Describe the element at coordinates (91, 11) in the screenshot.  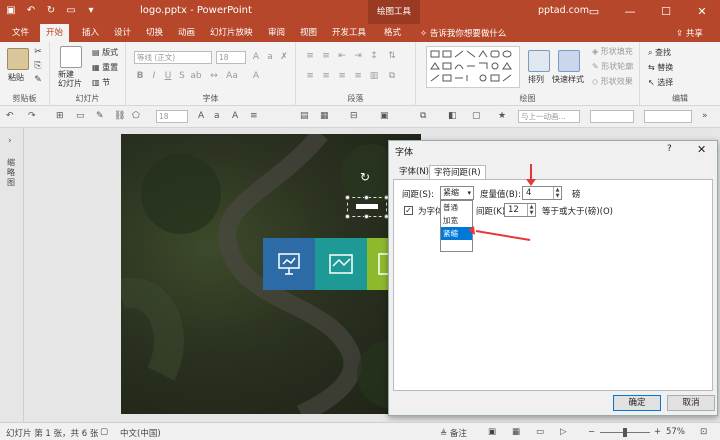
I see `customize-qat-icon: ▾` at that location.